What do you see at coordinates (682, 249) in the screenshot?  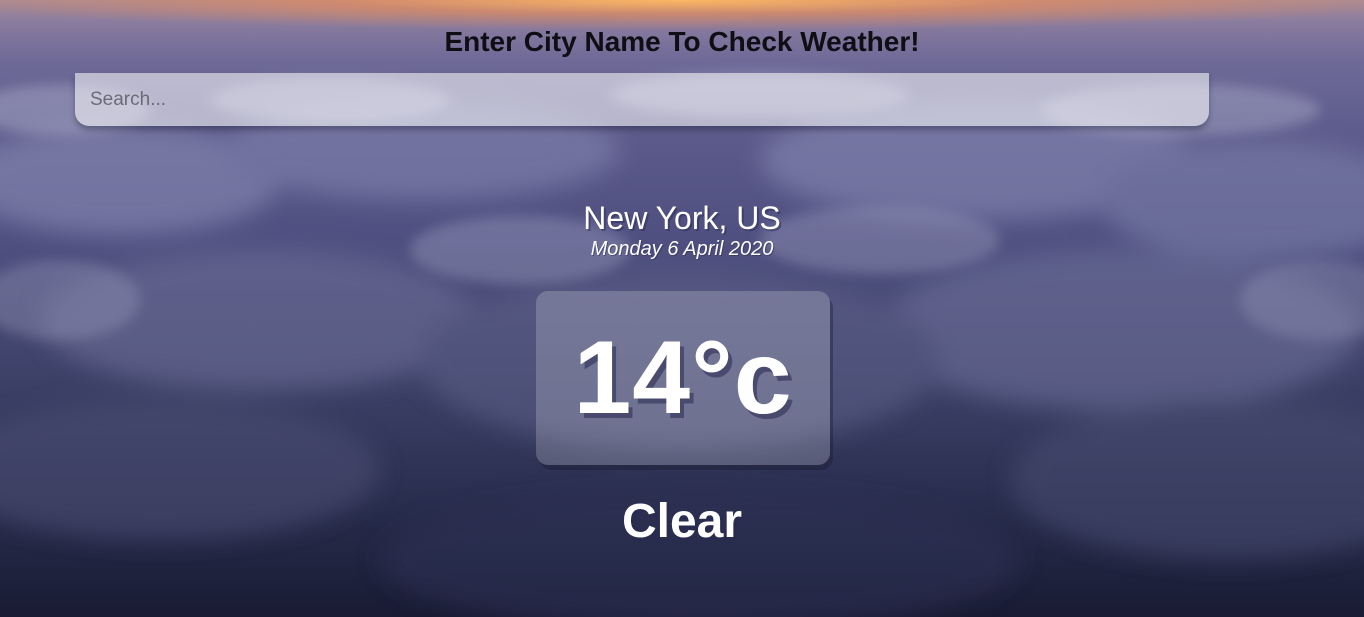 I see `current-date: Monday 6 April 2020` at bounding box center [682, 249].